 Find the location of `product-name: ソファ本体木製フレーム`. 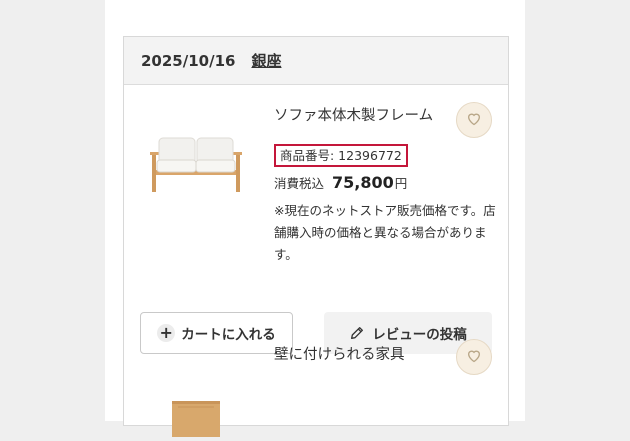

product-name: ソファ本体木製フレーム is located at coordinates (359, 116).